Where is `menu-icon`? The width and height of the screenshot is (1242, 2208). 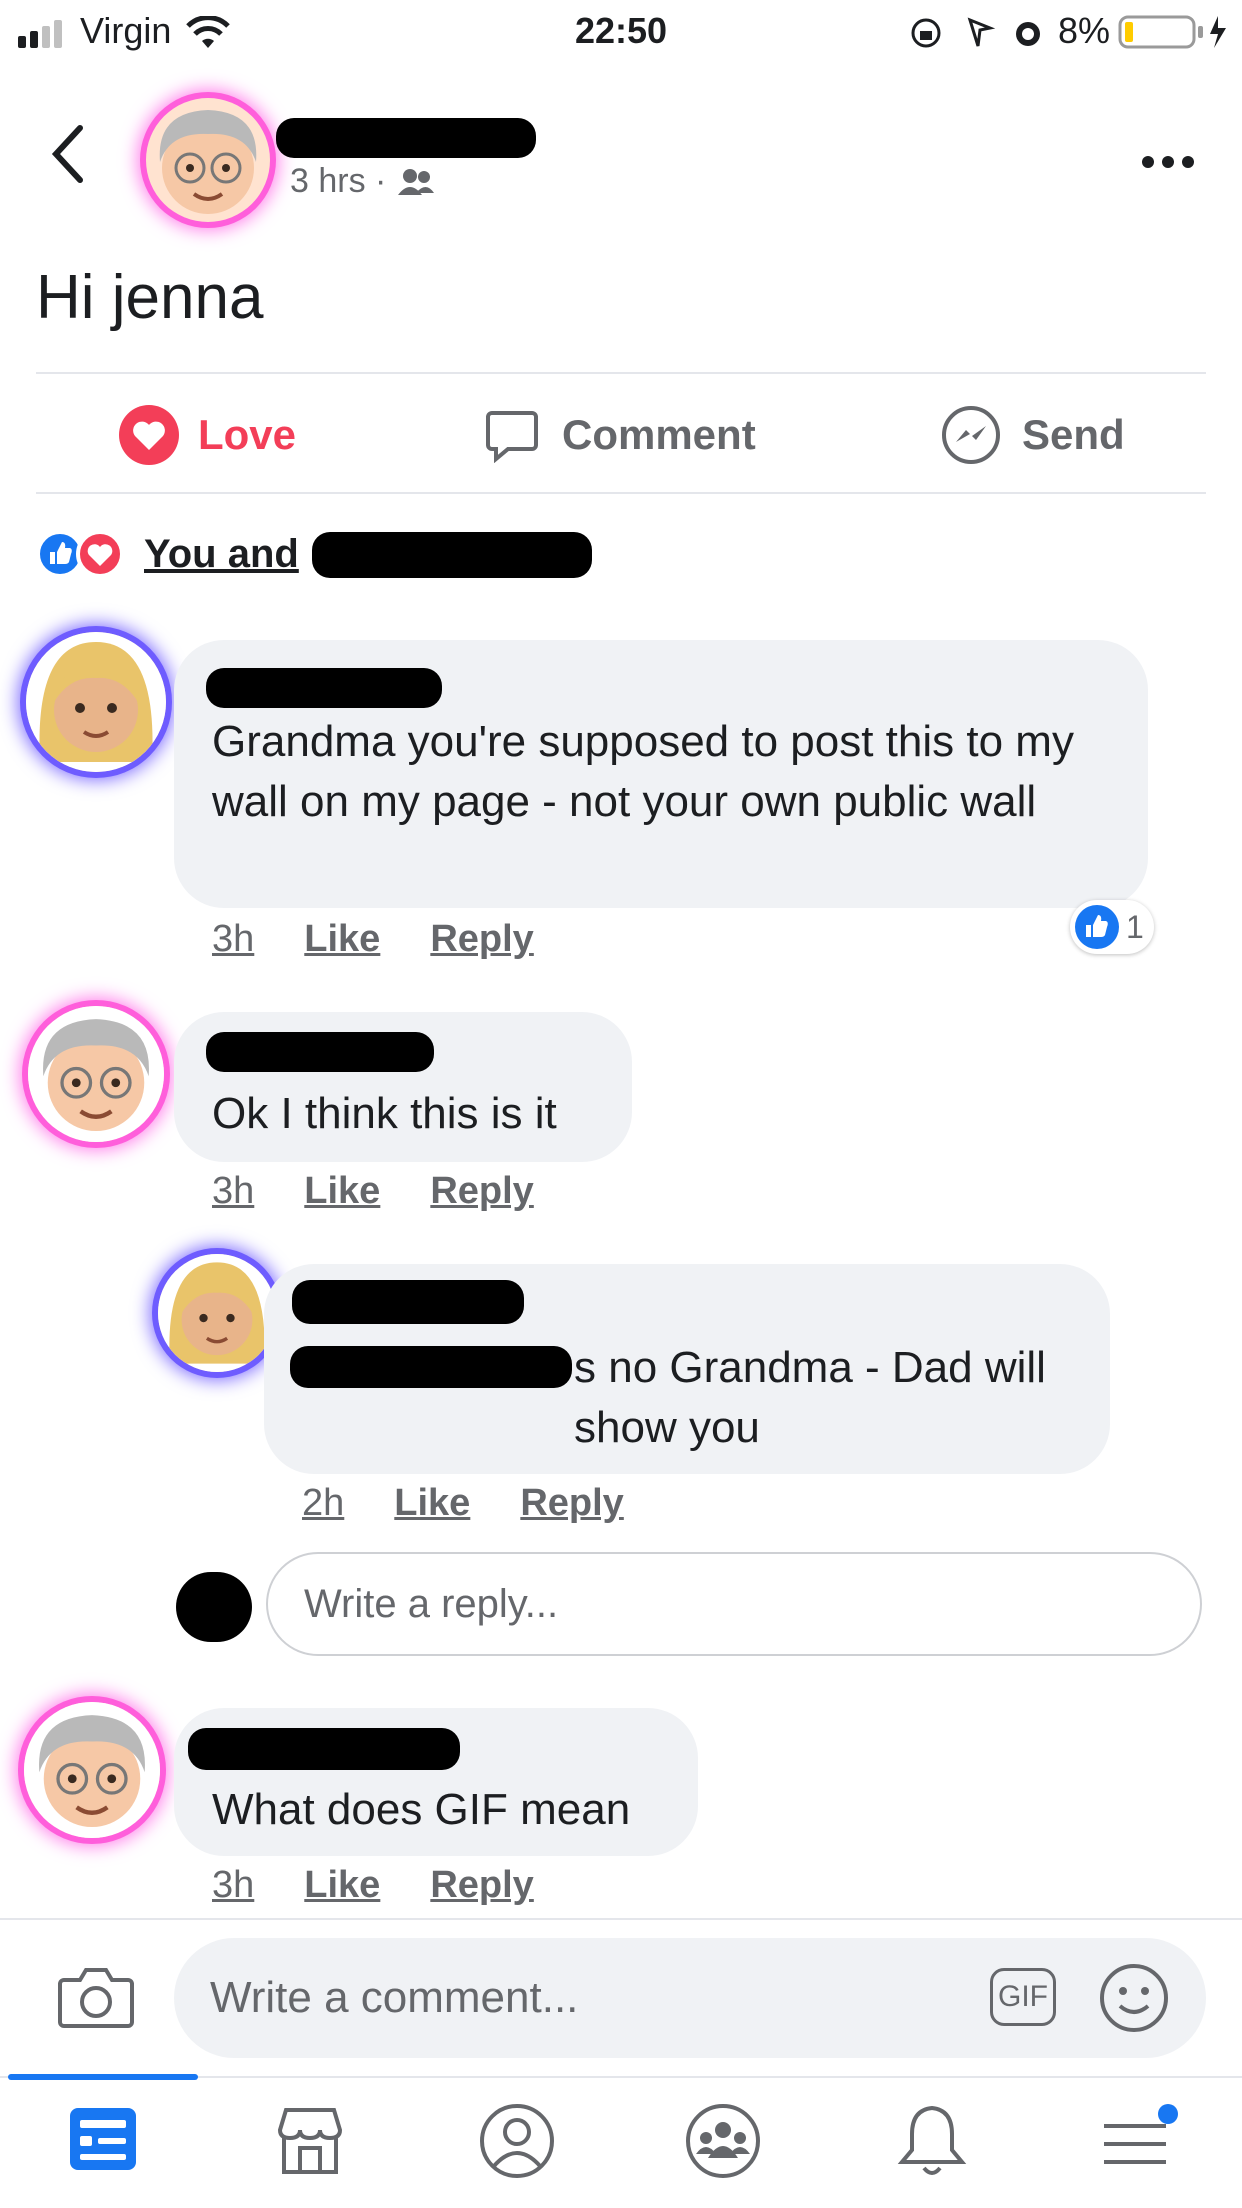
menu-icon is located at coordinates (1141, 2134).